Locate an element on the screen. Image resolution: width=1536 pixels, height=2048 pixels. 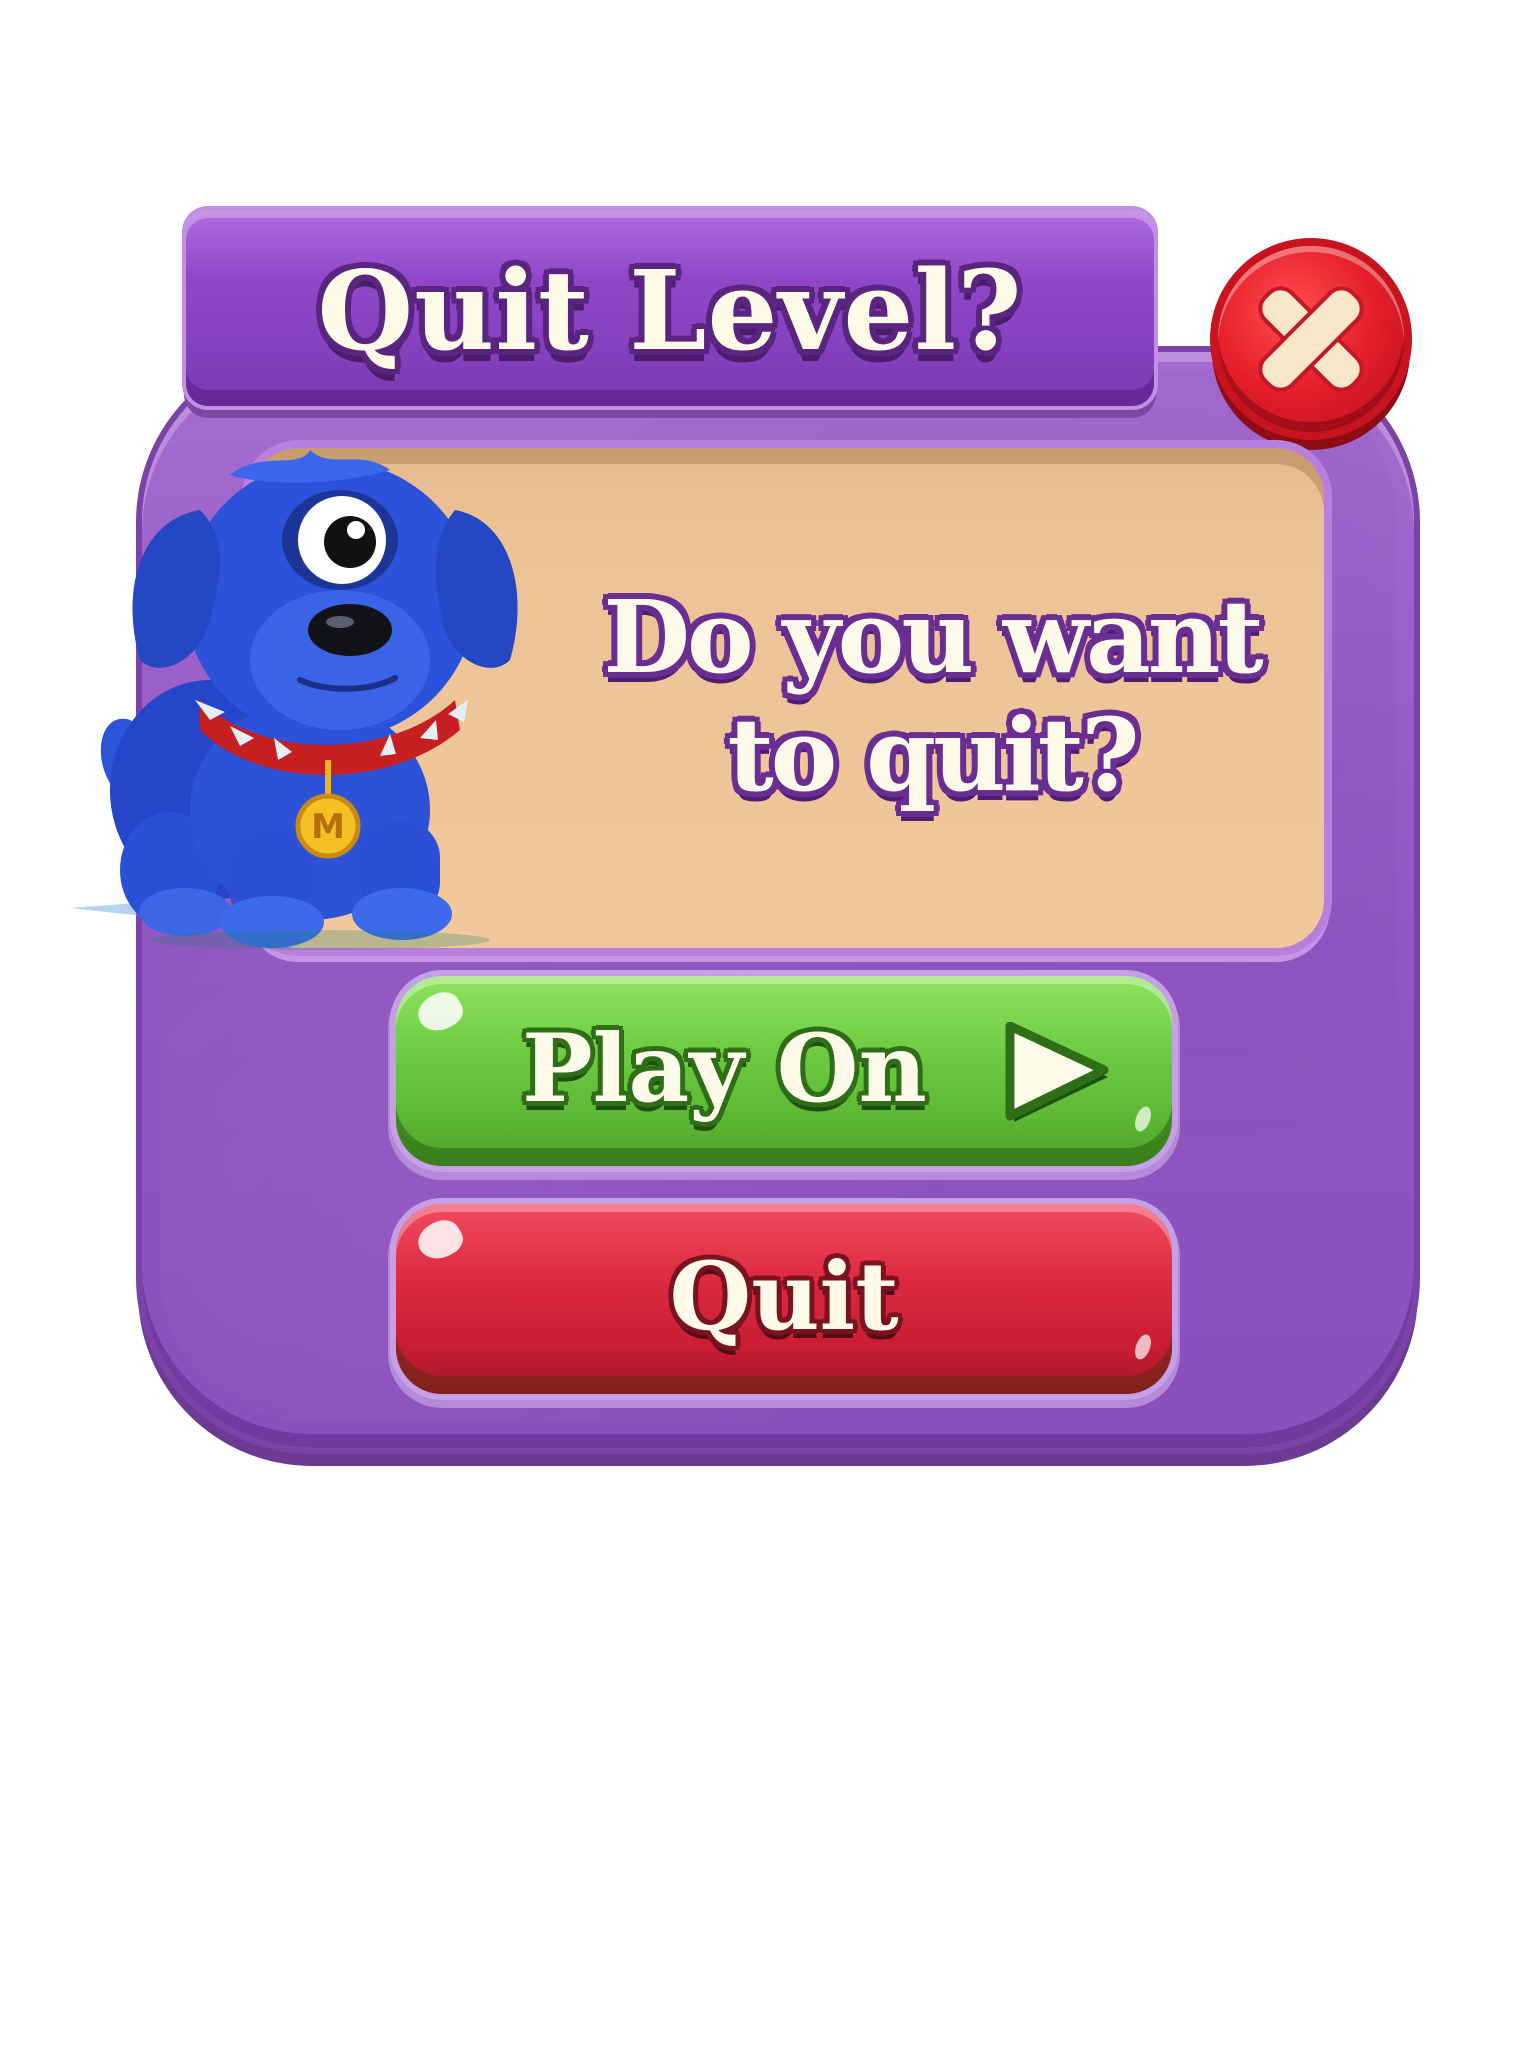
quit-label: Quit is located at coordinates (784, 1297).